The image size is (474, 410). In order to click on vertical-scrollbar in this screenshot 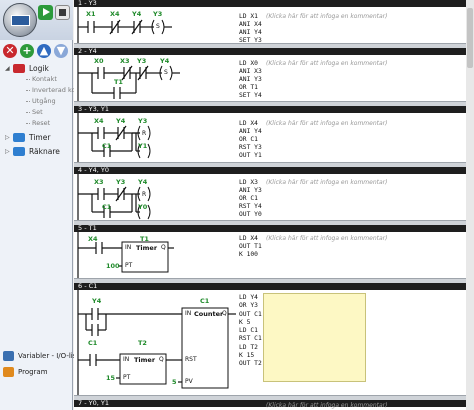, I will do `click(470, 205)`.